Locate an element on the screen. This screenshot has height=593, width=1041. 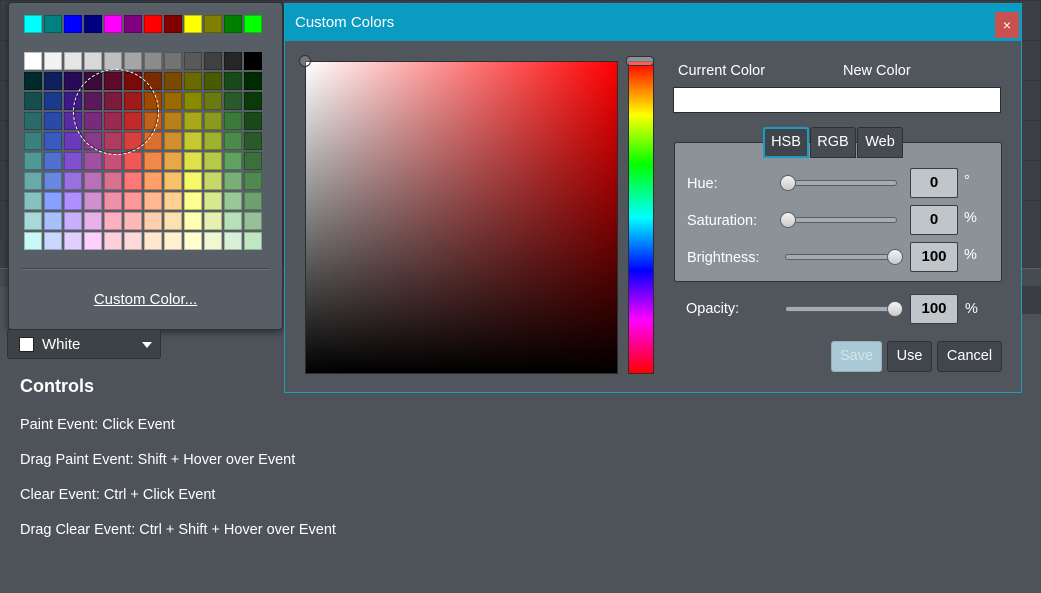
brightness-slider-thumb is located at coordinates (895, 257).